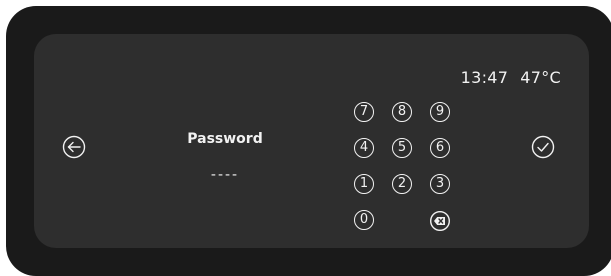 This screenshot has height=276, width=611. I want to click on back-arrow-icon, so click(74, 147).